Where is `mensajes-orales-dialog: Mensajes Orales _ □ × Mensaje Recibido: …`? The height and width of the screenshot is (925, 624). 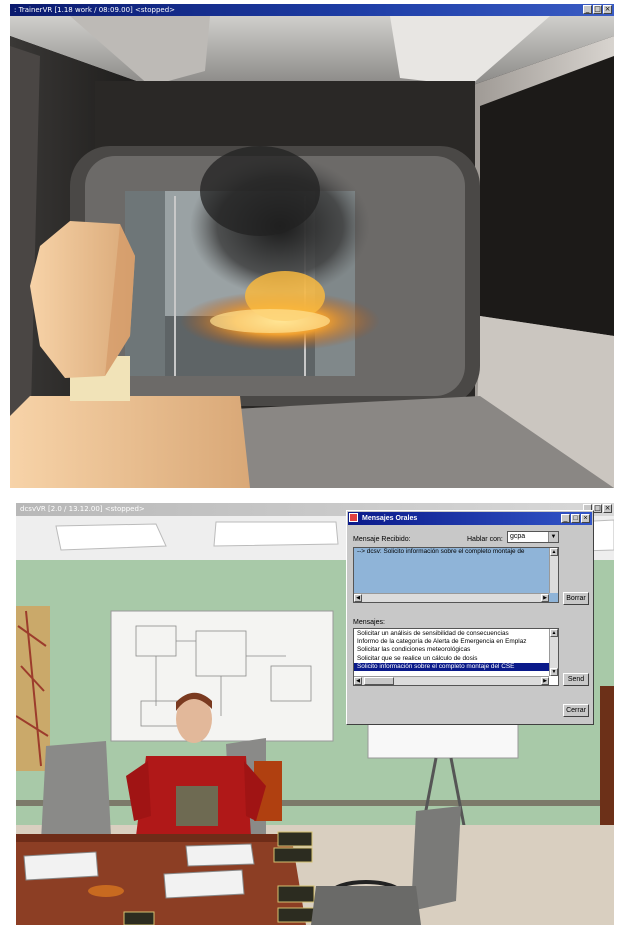 mensajes-orales-dialog: Mensajes Orales _ □ × Mensaje Recibido: … is located at coordinates (470, 617).